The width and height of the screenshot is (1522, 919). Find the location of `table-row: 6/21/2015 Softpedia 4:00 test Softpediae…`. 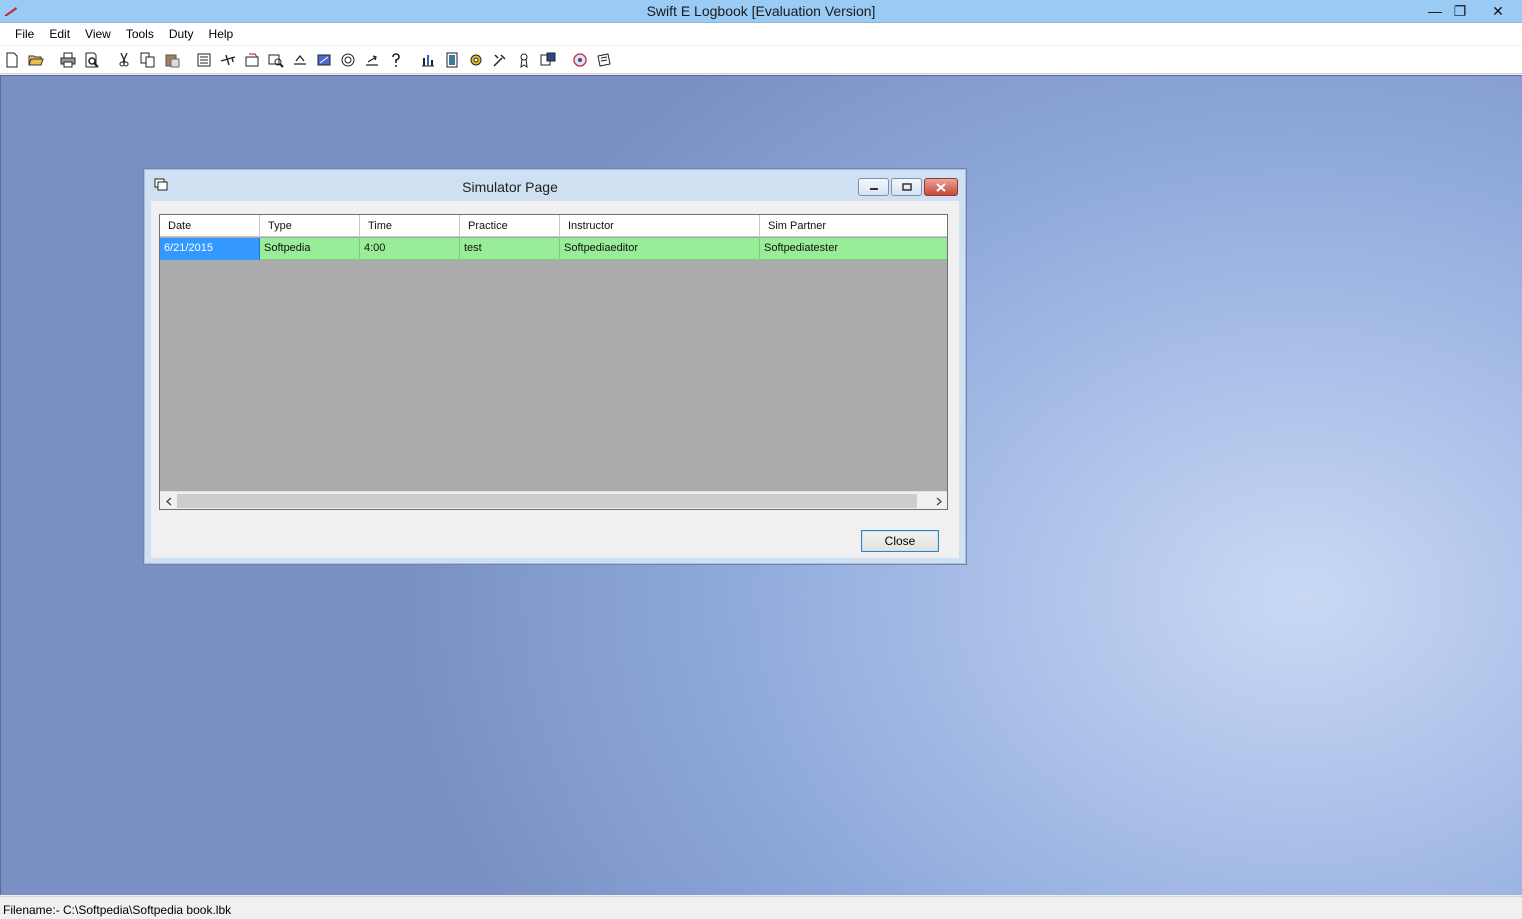

table-row: 6/21/2015 Softpedia 4:00 test Softpediae… is located at coordinates (553, 249).